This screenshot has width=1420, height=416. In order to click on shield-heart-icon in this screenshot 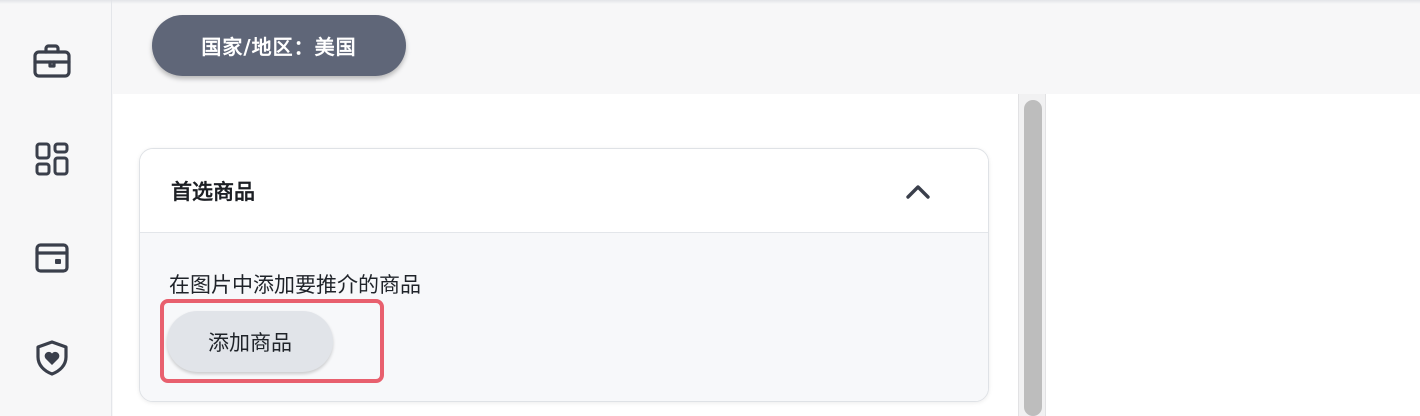, I will do `click(52, 358)`.